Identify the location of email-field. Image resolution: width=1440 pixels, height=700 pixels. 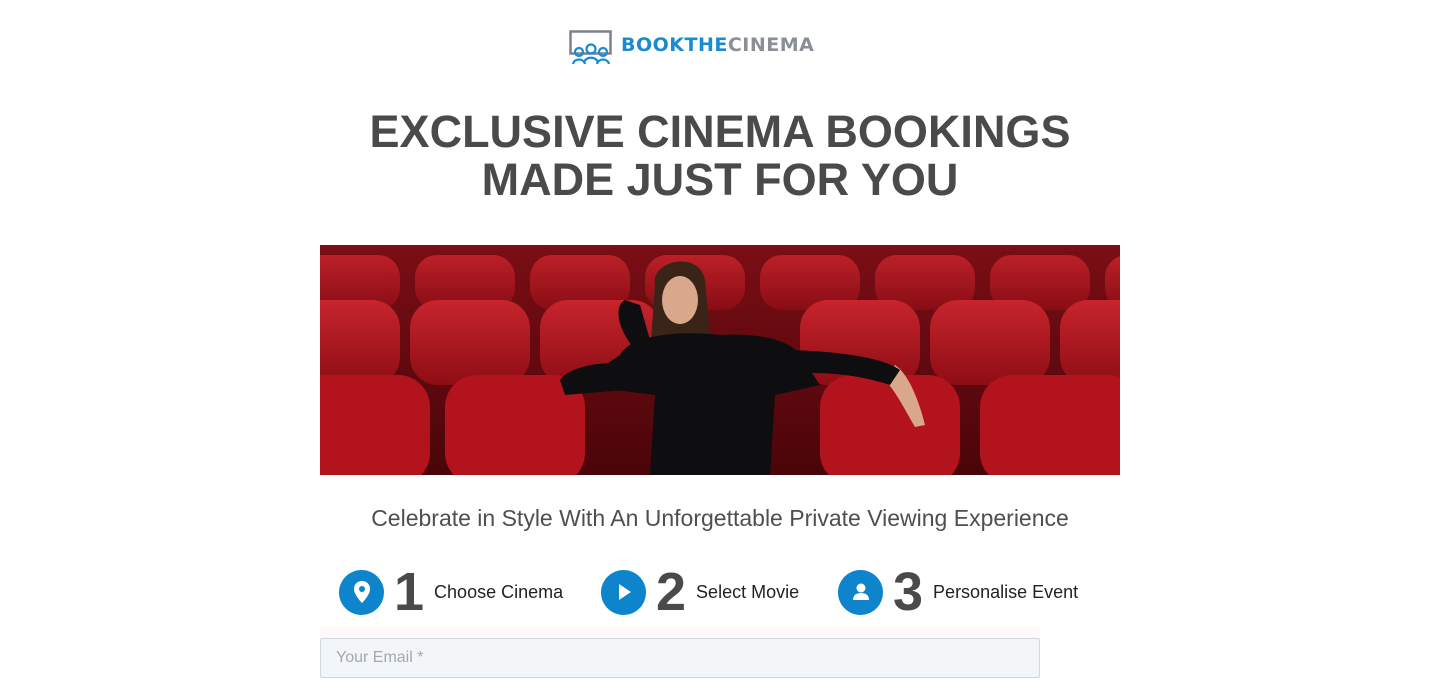
(680, 658).